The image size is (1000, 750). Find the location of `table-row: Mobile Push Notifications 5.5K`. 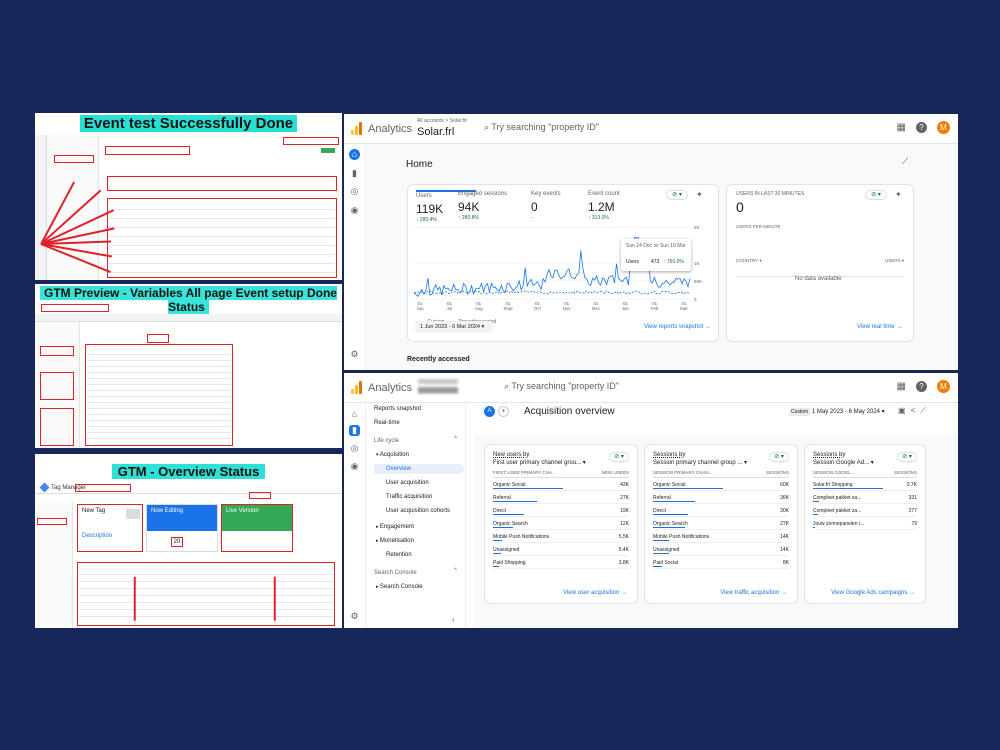

table-row: Mobile Push Notifications 5.5K is located at coordinates (561, 537).